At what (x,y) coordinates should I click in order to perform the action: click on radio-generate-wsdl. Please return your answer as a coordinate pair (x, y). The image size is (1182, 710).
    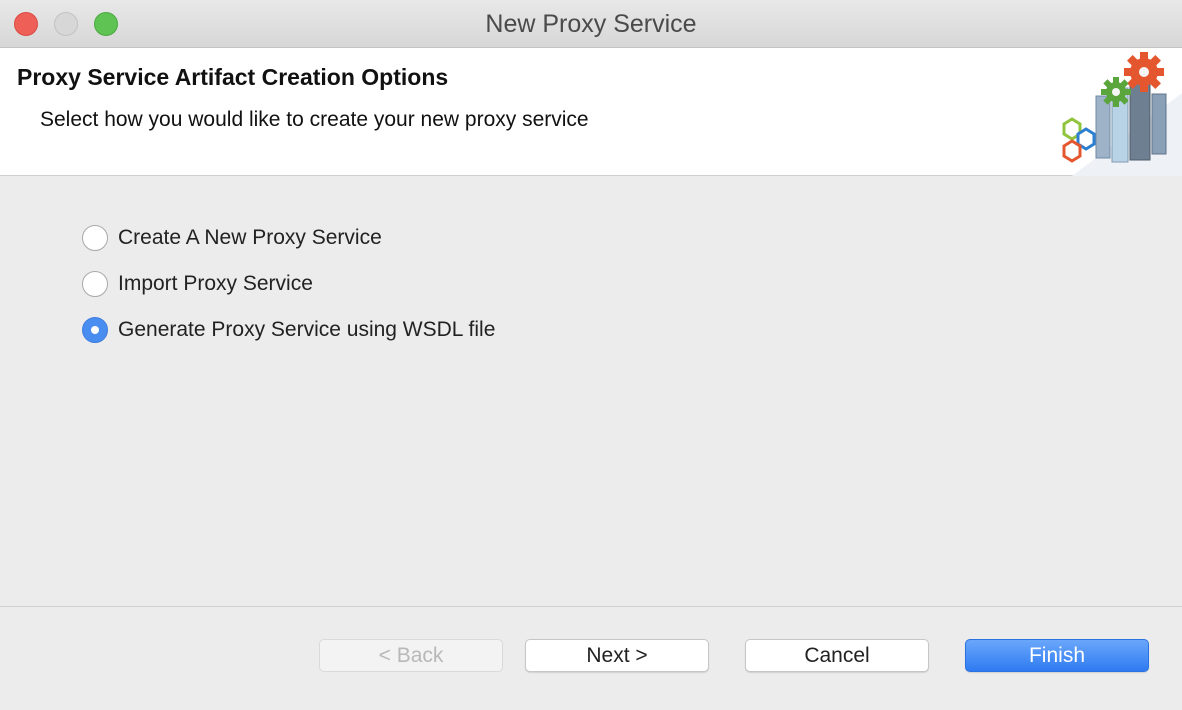
    Looking at the image, I should click on (95, 330).